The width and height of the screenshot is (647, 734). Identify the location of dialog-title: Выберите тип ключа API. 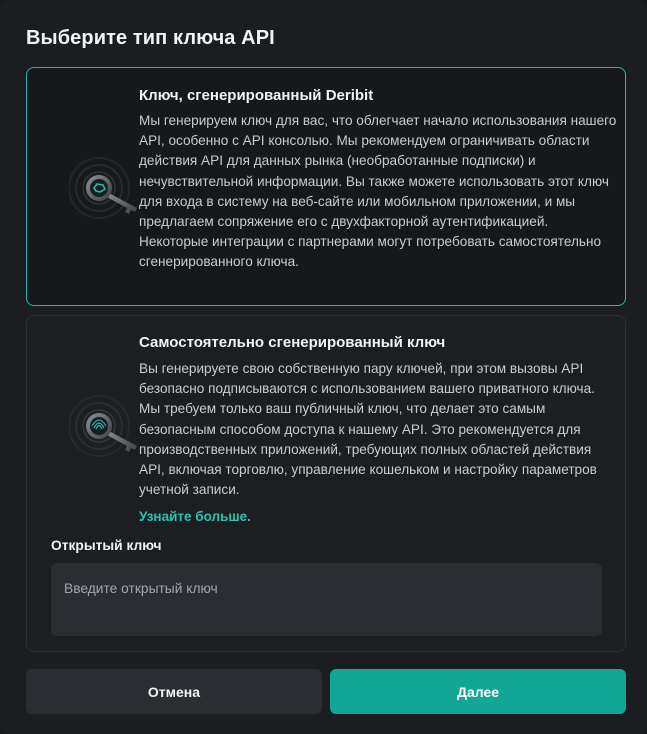
(150, 38).